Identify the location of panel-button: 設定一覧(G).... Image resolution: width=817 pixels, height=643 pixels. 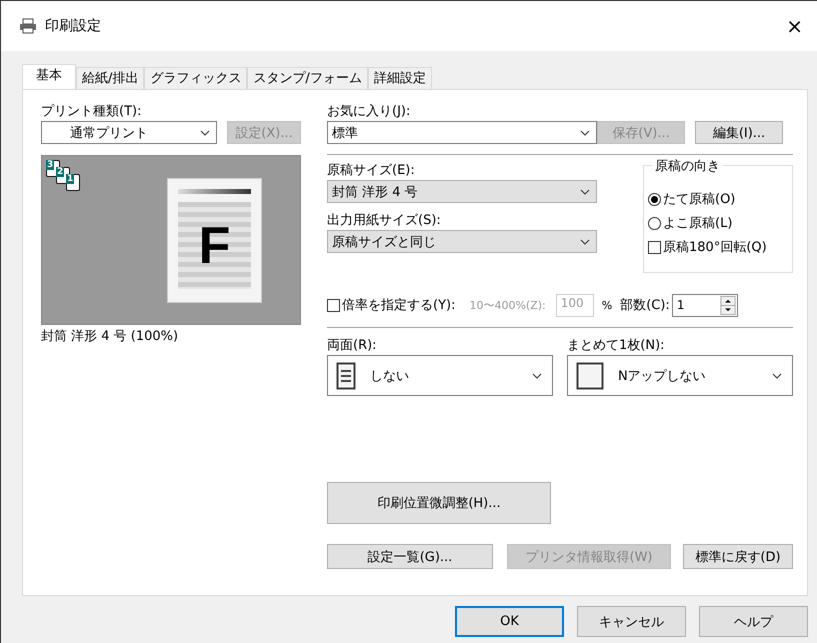
(410, 556).